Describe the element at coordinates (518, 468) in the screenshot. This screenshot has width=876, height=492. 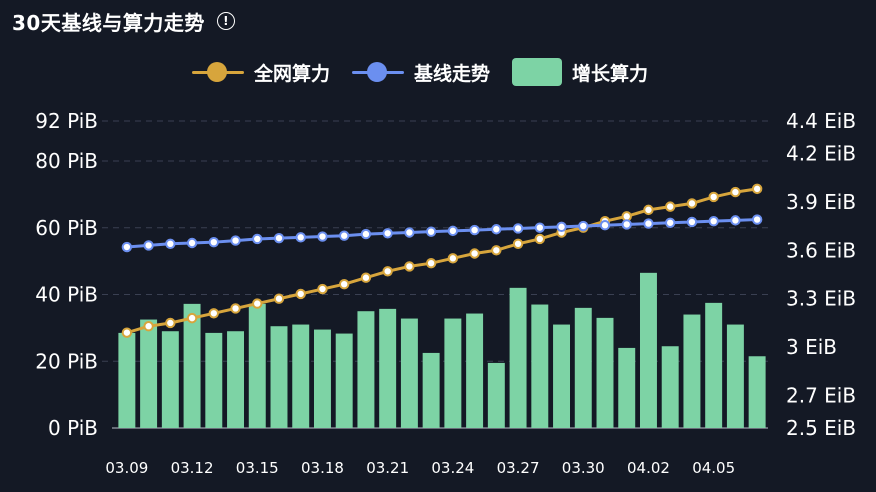
I see `x-tick-label: 03.27` at that location.